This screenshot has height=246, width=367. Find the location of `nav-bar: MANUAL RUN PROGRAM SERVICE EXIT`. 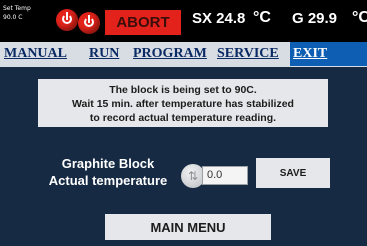

nav-bar: MANUAL RUN PROGRAM SERVICE EXIT is located at coordinates (183, 55).